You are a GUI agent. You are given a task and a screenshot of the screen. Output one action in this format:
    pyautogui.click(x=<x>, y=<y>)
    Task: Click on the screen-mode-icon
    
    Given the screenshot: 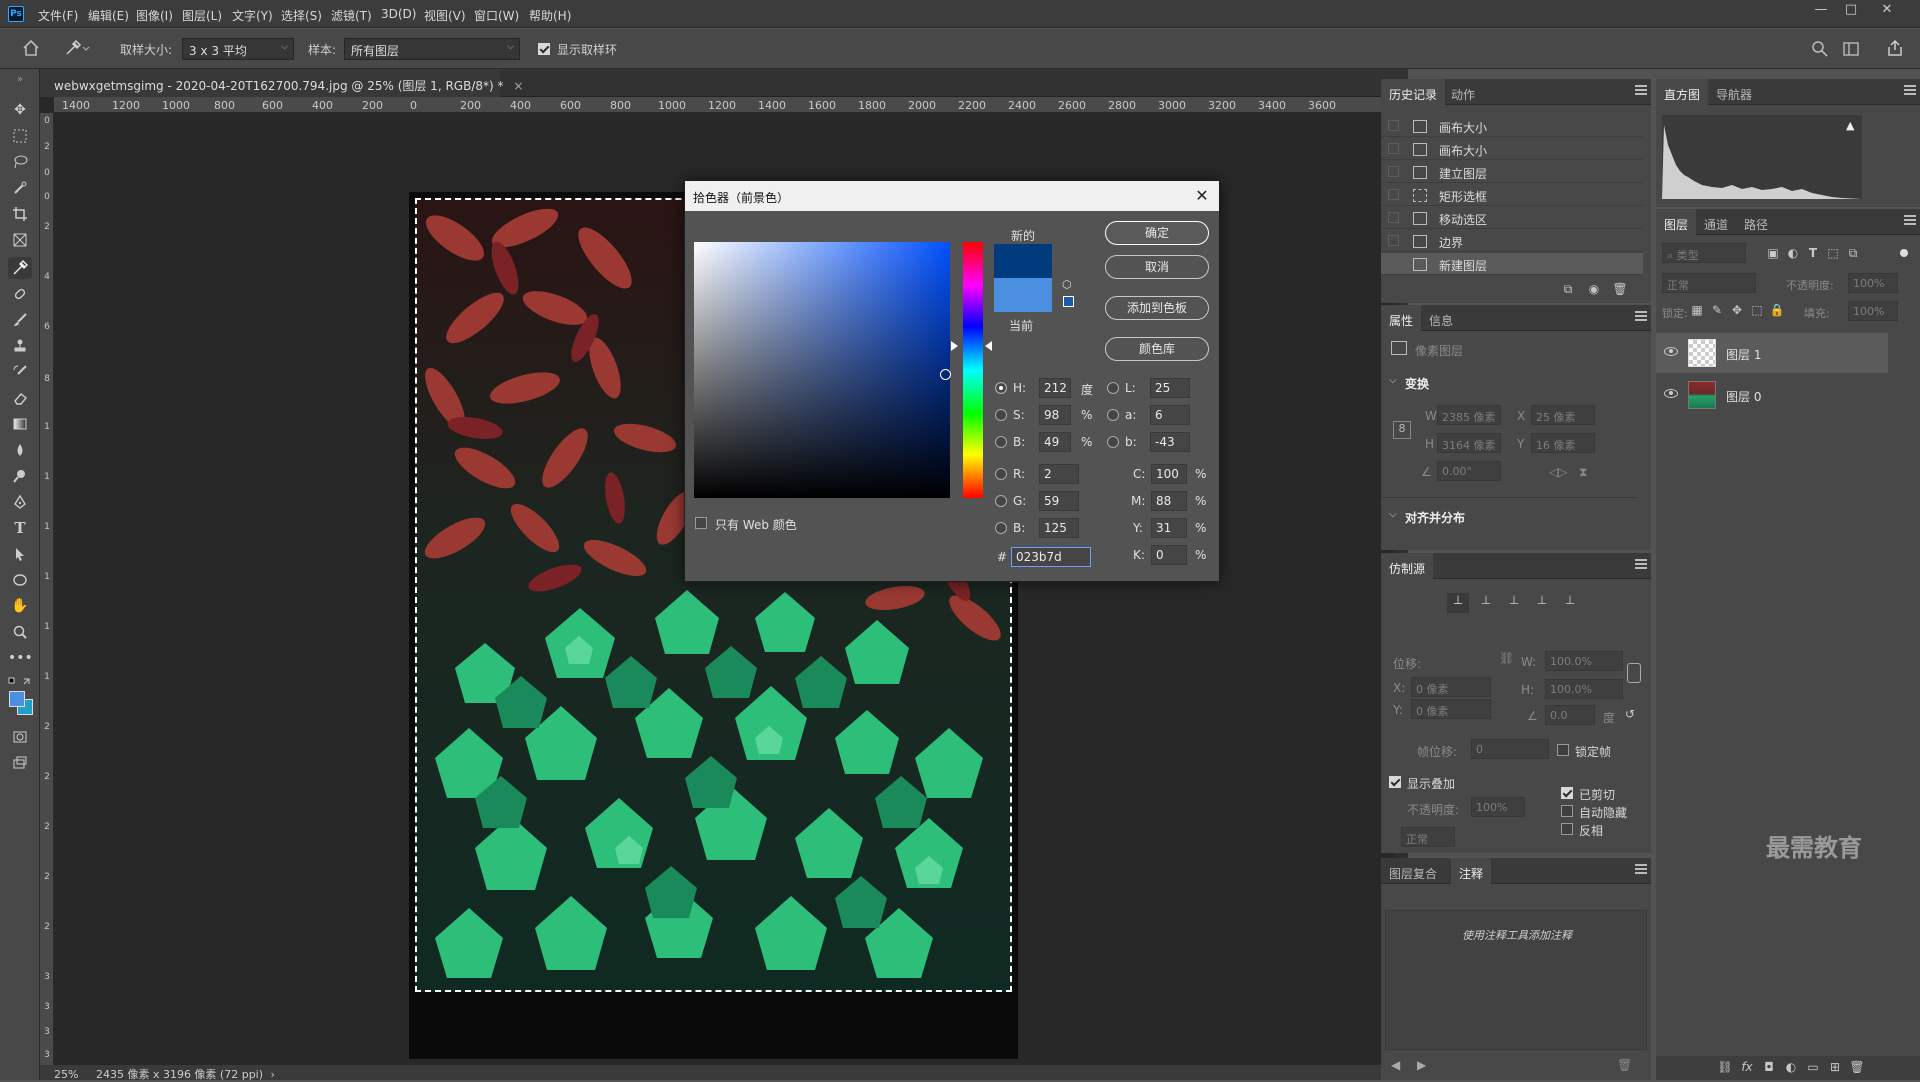 What is the action you would take?
    pyautogui.click(x=20, y=763)
    